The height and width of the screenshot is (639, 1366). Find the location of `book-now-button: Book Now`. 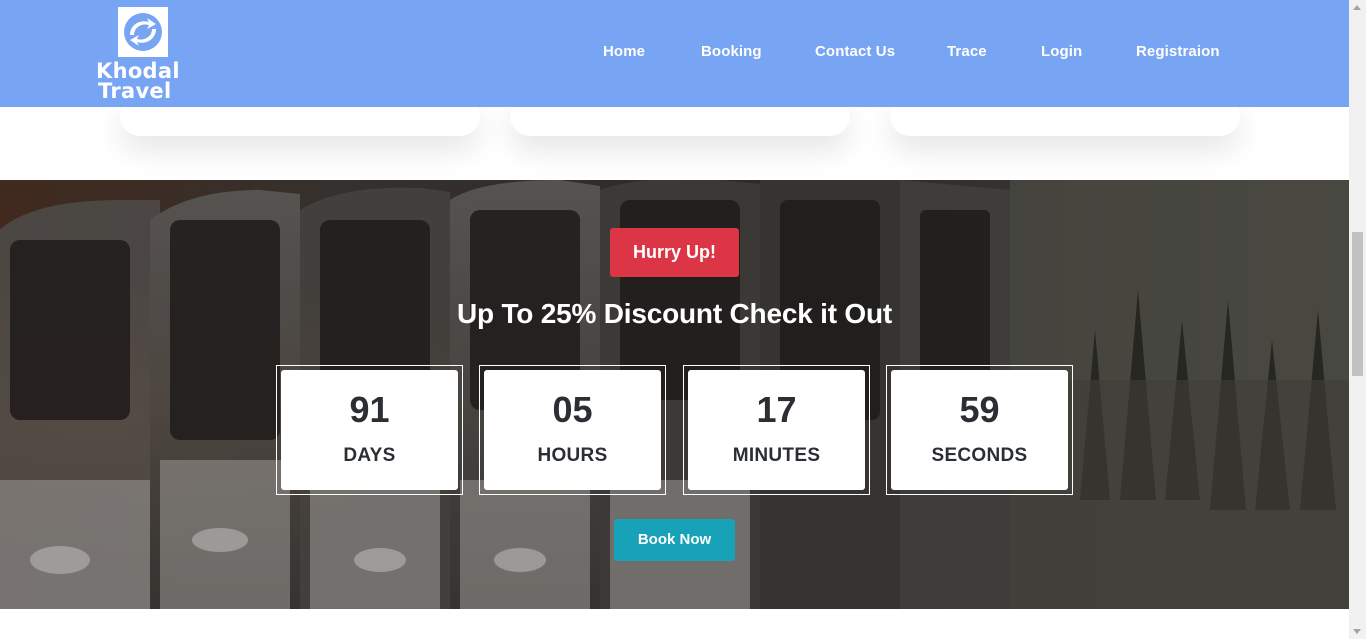

book-now-button: Book Now is located at coordinates (674, 540).